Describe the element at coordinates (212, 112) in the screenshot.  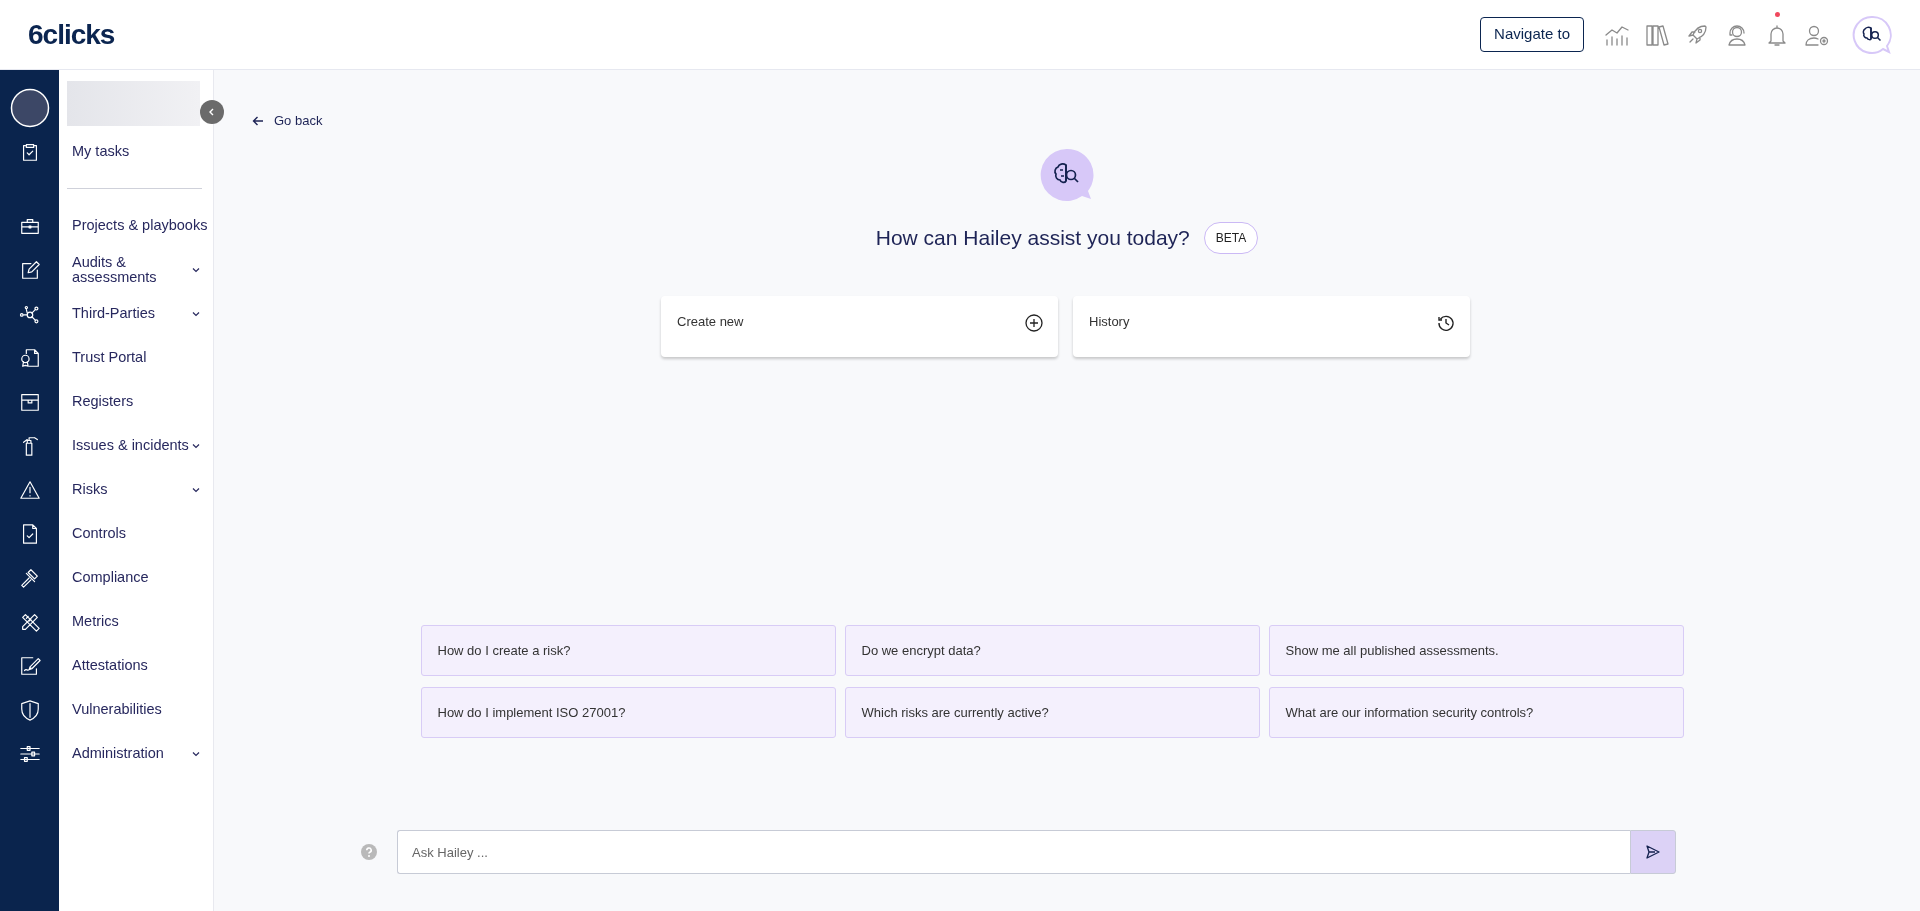
I see `collapse-sidebar-button` at that location.